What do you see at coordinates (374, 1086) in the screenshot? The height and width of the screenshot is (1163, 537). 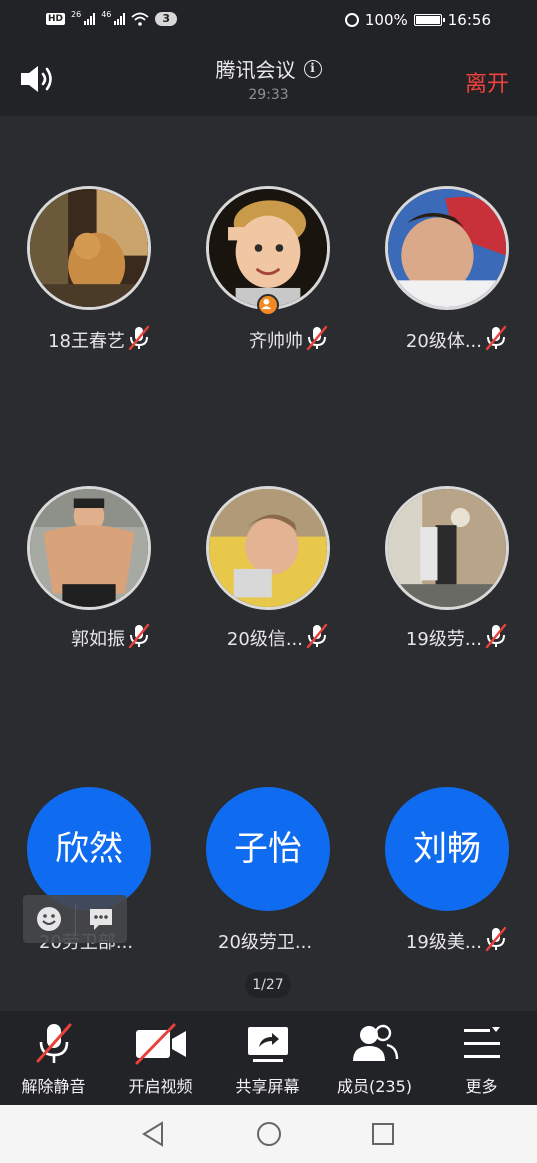 I see `members-label: 成员(235)` at bounding box center [374, 1086].